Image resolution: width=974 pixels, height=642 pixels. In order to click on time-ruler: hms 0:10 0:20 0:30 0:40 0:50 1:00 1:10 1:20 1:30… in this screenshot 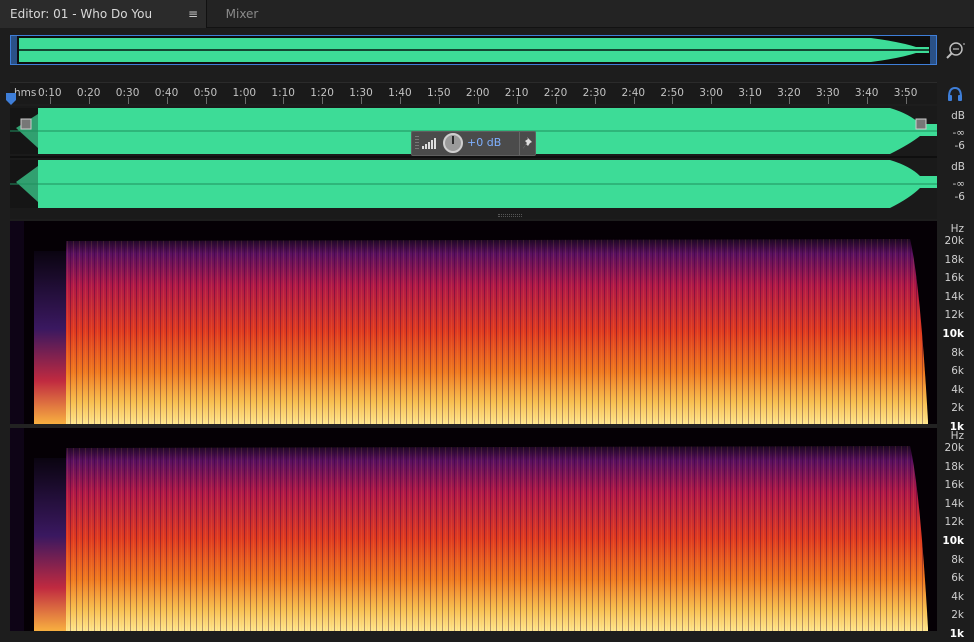, I will do `click(473, 93)`.